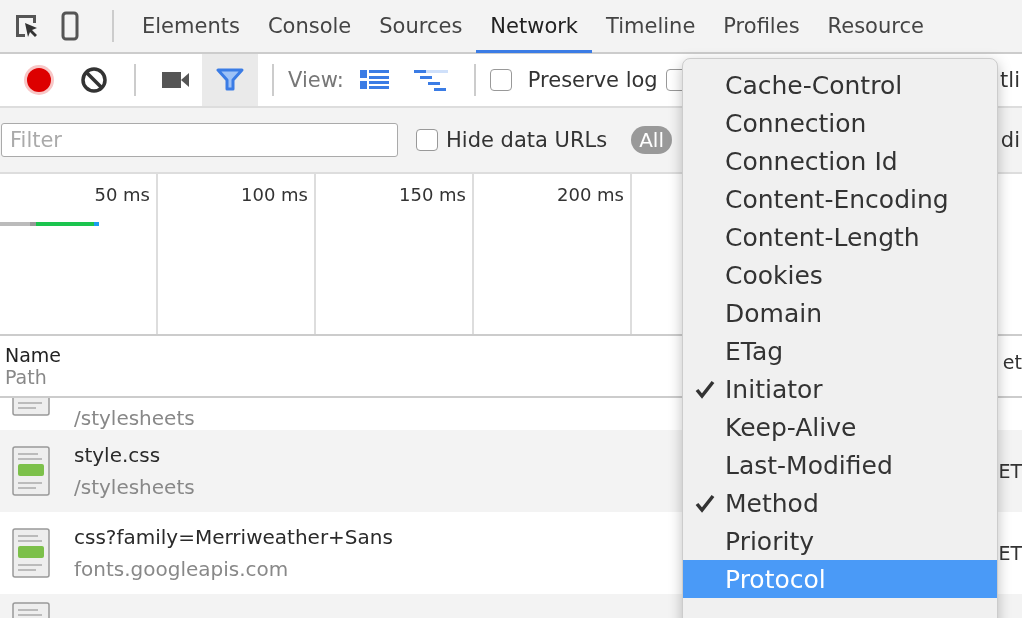  Describe the element at coordinates (274, 194) in the screenshot. I see `time-tick-label: 100 ms` at that location.